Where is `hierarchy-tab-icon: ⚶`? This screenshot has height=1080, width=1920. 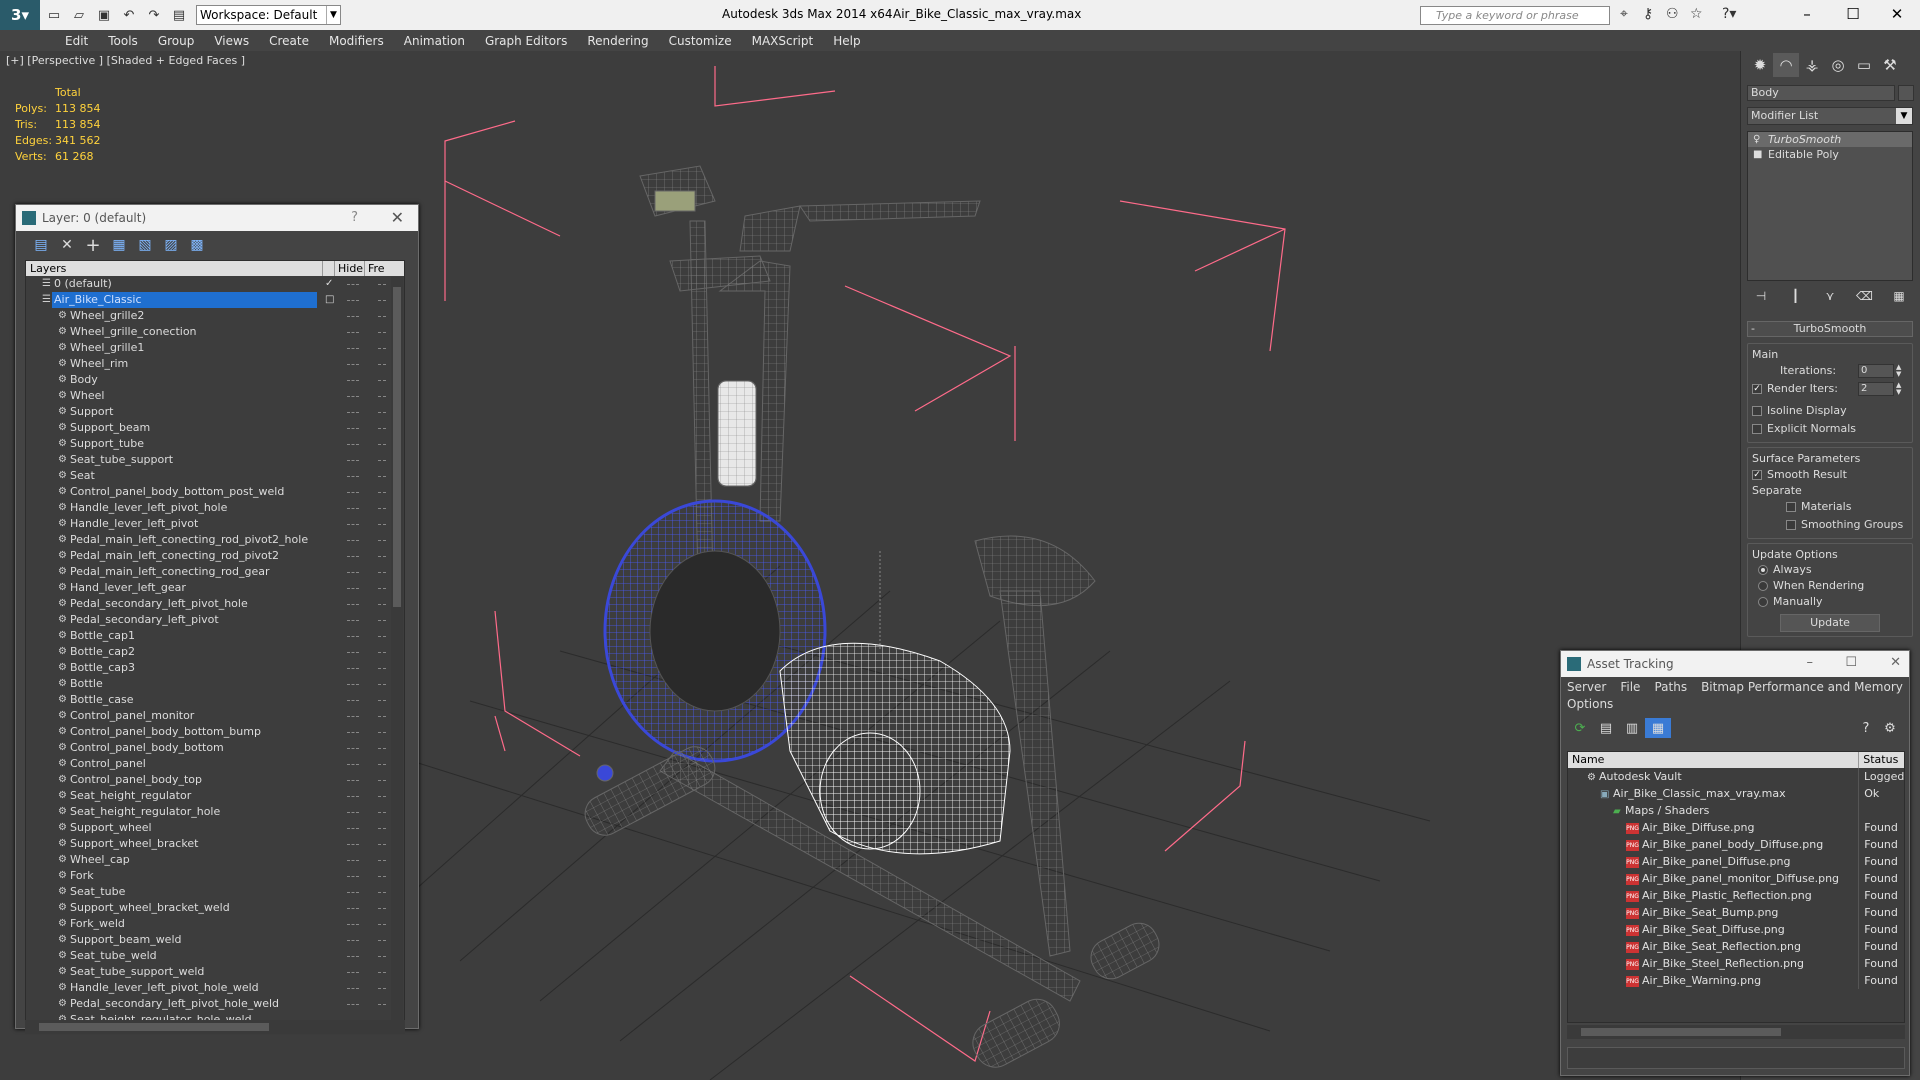
hierarchy-tab-icon: ⚶ is located at coordinates (1812, 65).